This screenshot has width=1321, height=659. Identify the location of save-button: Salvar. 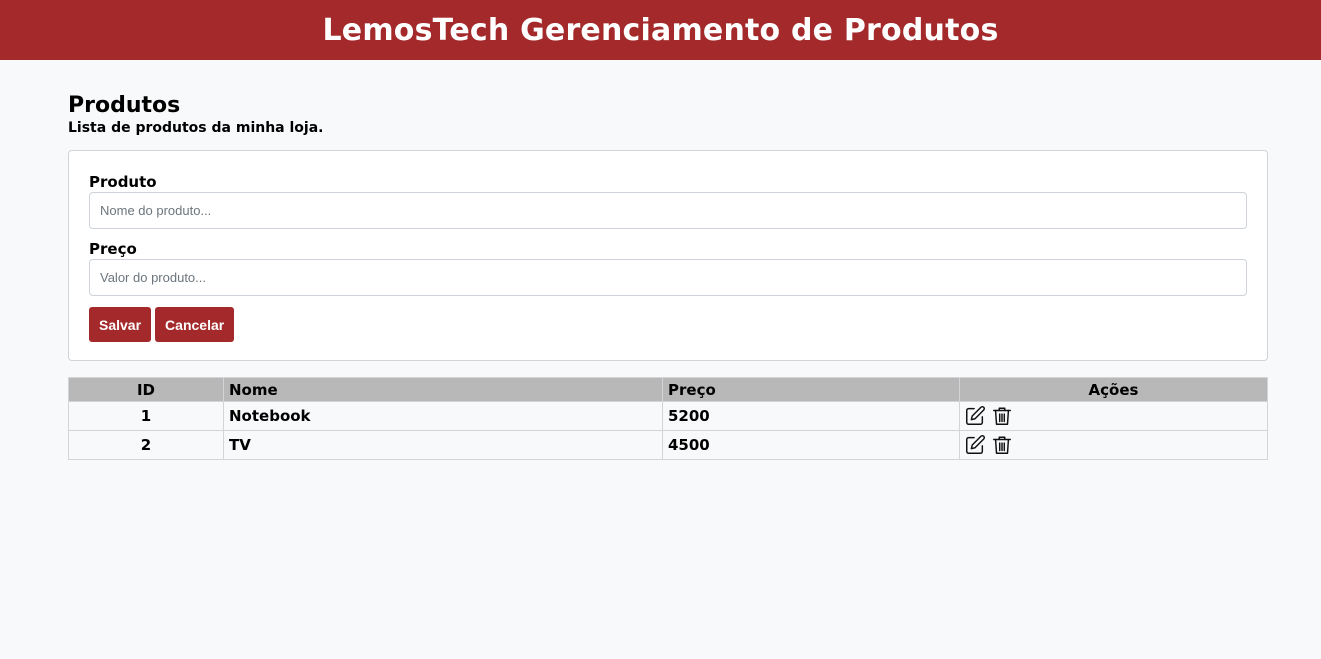
(120, 324).